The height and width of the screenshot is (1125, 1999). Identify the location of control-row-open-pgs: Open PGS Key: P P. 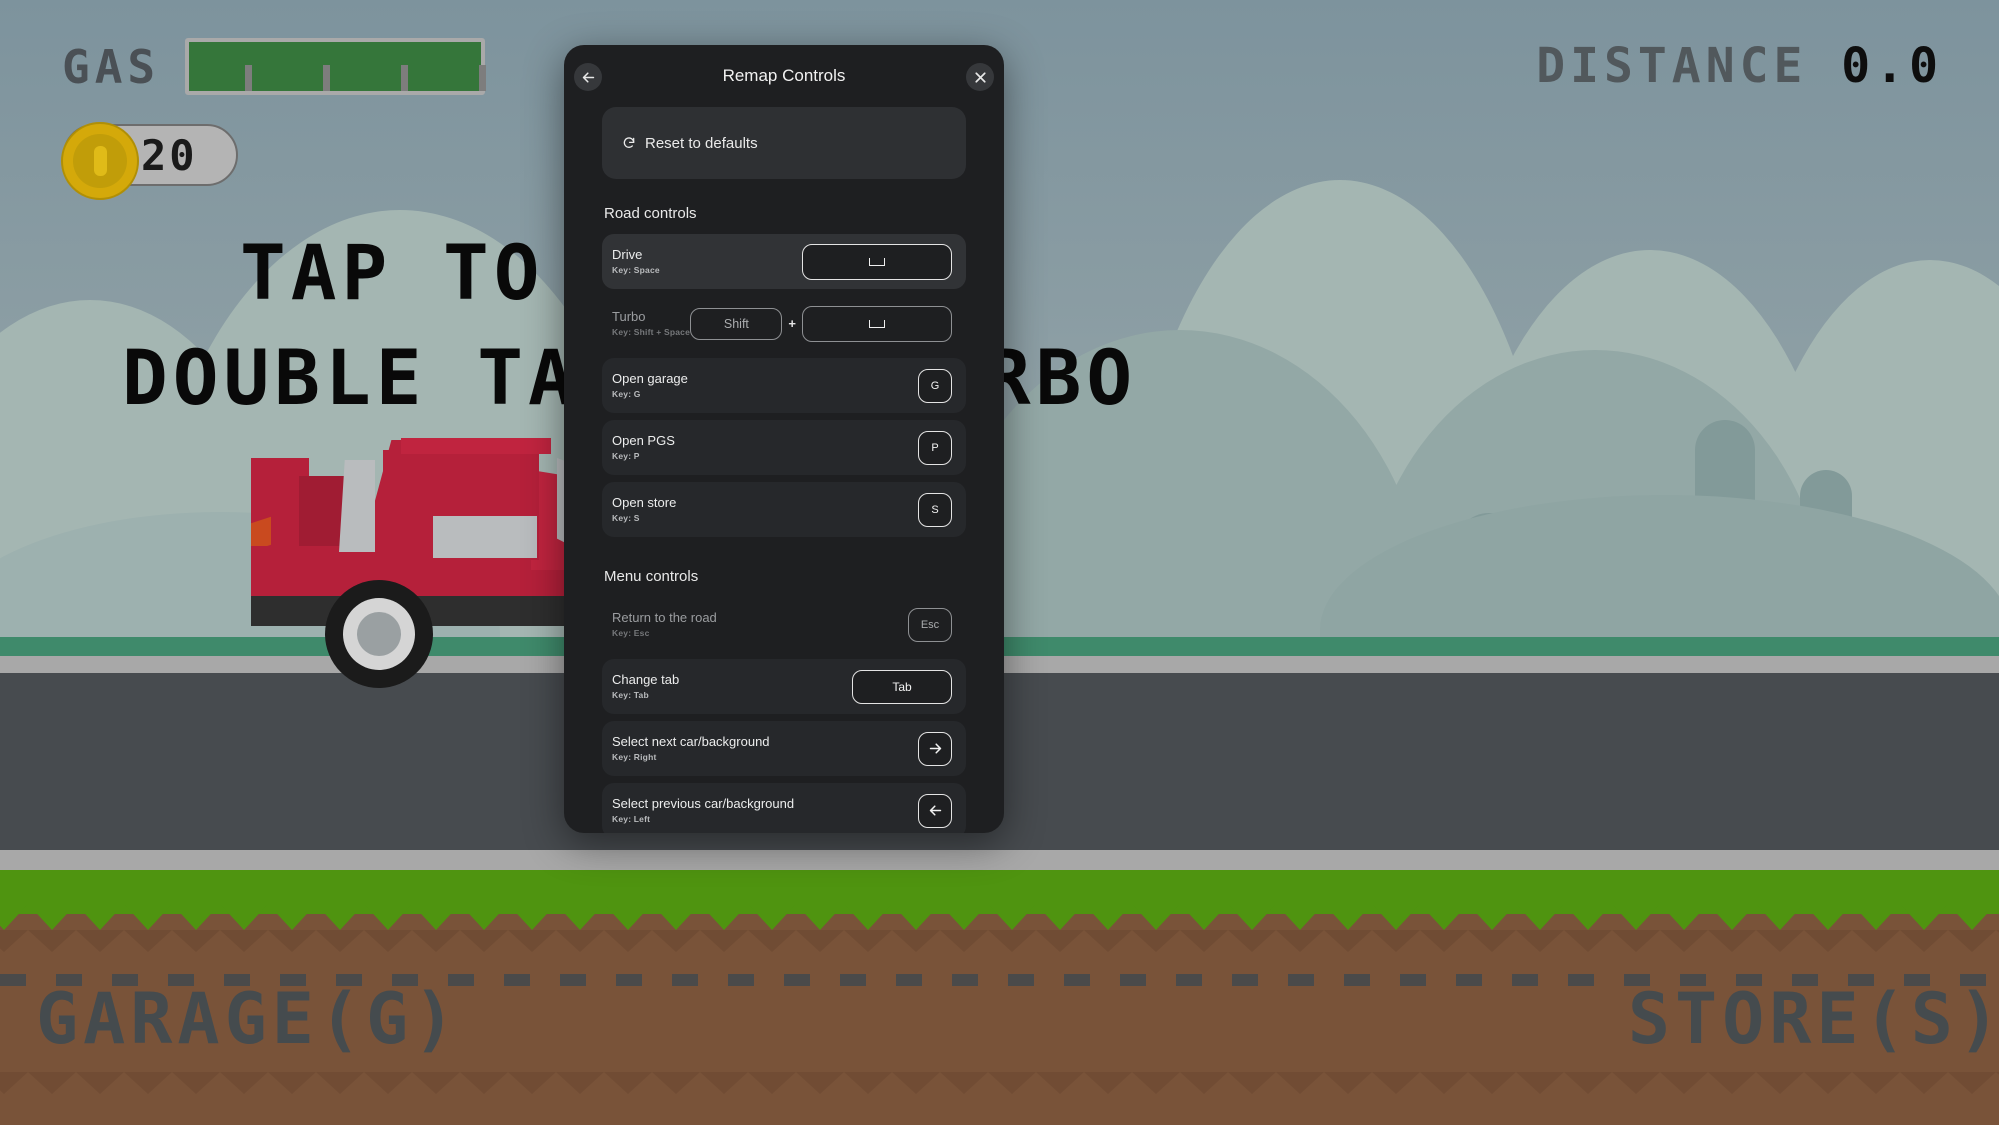
(784, 447).